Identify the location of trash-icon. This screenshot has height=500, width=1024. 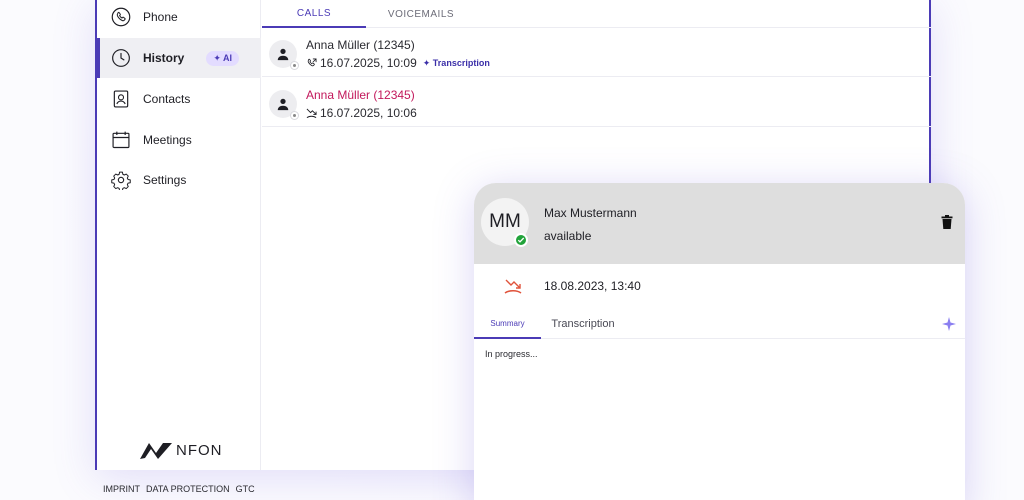
(947, 222).